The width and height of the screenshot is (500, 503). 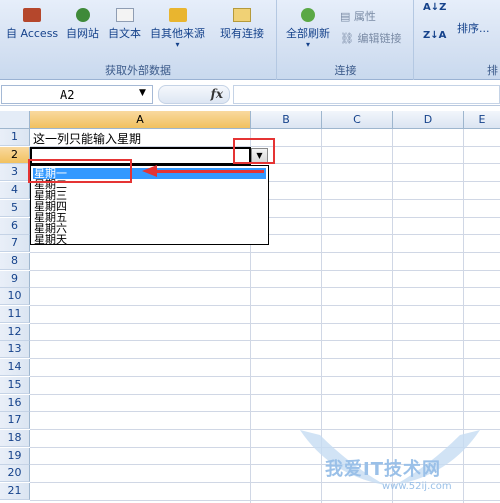 I want to click on from-access-button: 自 Access, so click(x=32, y=28).